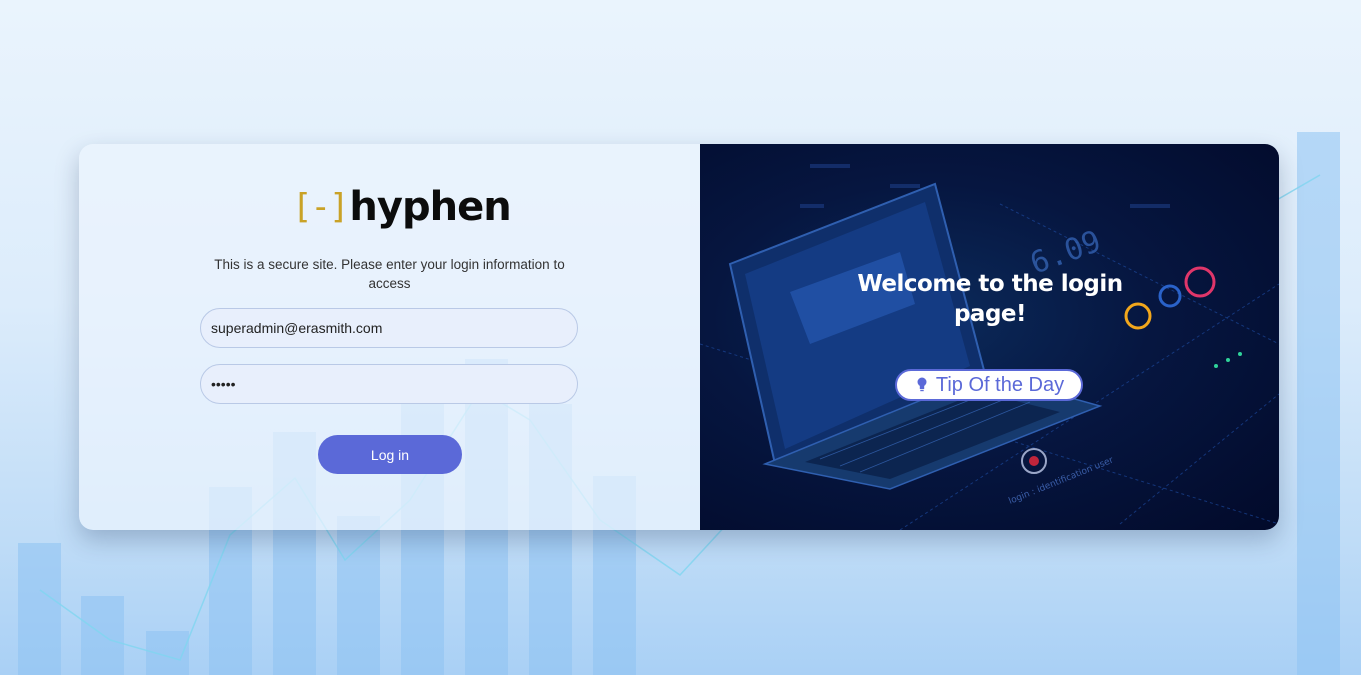 This screenshot has width=1361, height=675. What do you see at coordinates (922, 384) in the screenshot?
I see `lightbulb-icon` at bounding box center [922, 384].